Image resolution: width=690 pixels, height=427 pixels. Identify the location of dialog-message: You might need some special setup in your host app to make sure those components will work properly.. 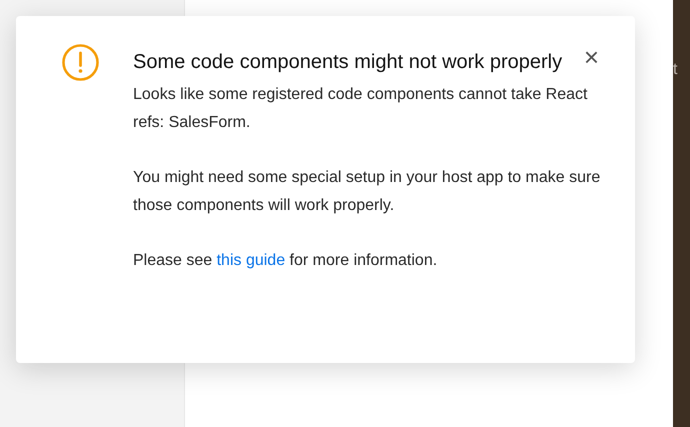
(367, 192).